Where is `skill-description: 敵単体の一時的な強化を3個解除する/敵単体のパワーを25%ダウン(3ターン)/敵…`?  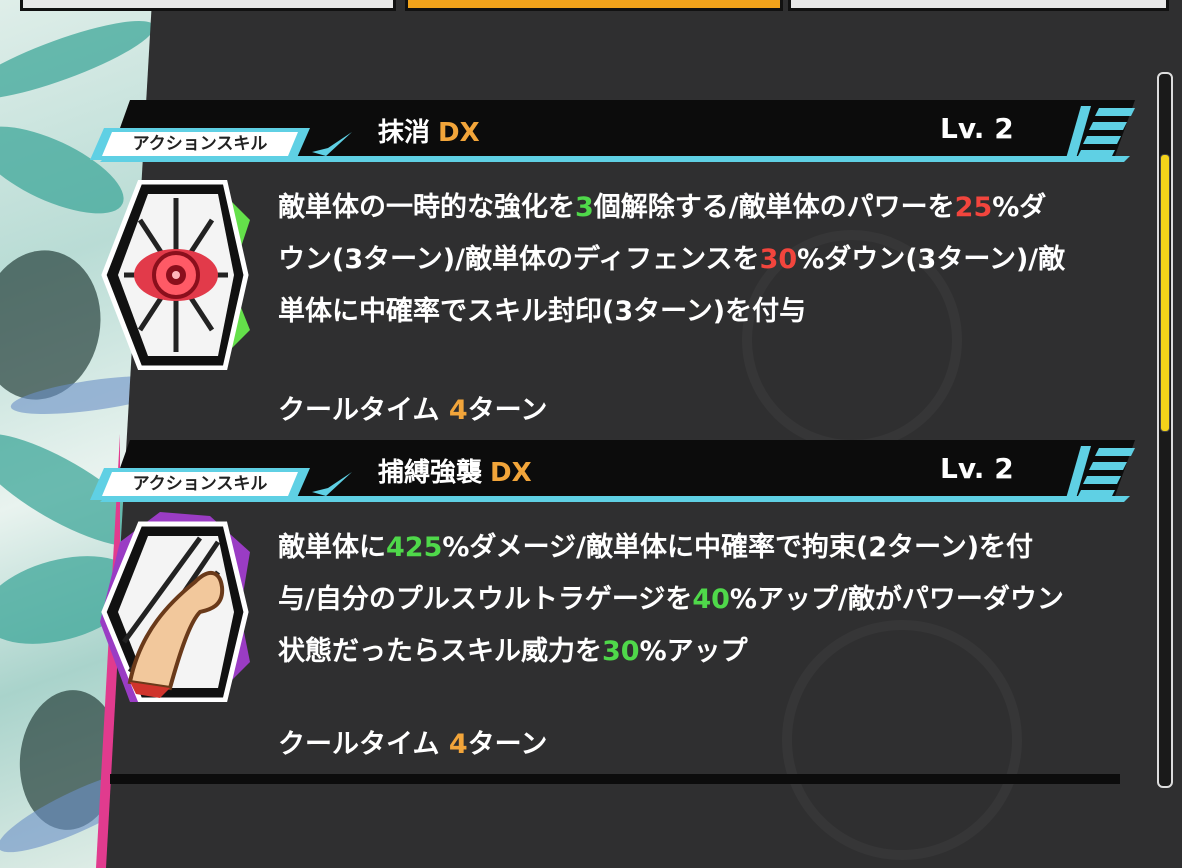 skill-description: 敵単体の一時的な強化を3個解除する/敵単体のパワーを25%ダウン(3ターン)/敵… is located at coordinates (673, 260).